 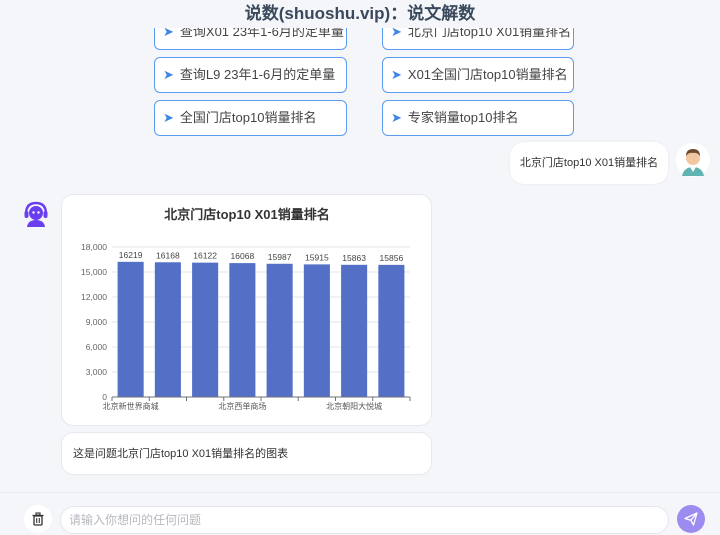 I want to click on suggestion-label: 北京门店top10 X01销量排名, so click(x=489, y=33).